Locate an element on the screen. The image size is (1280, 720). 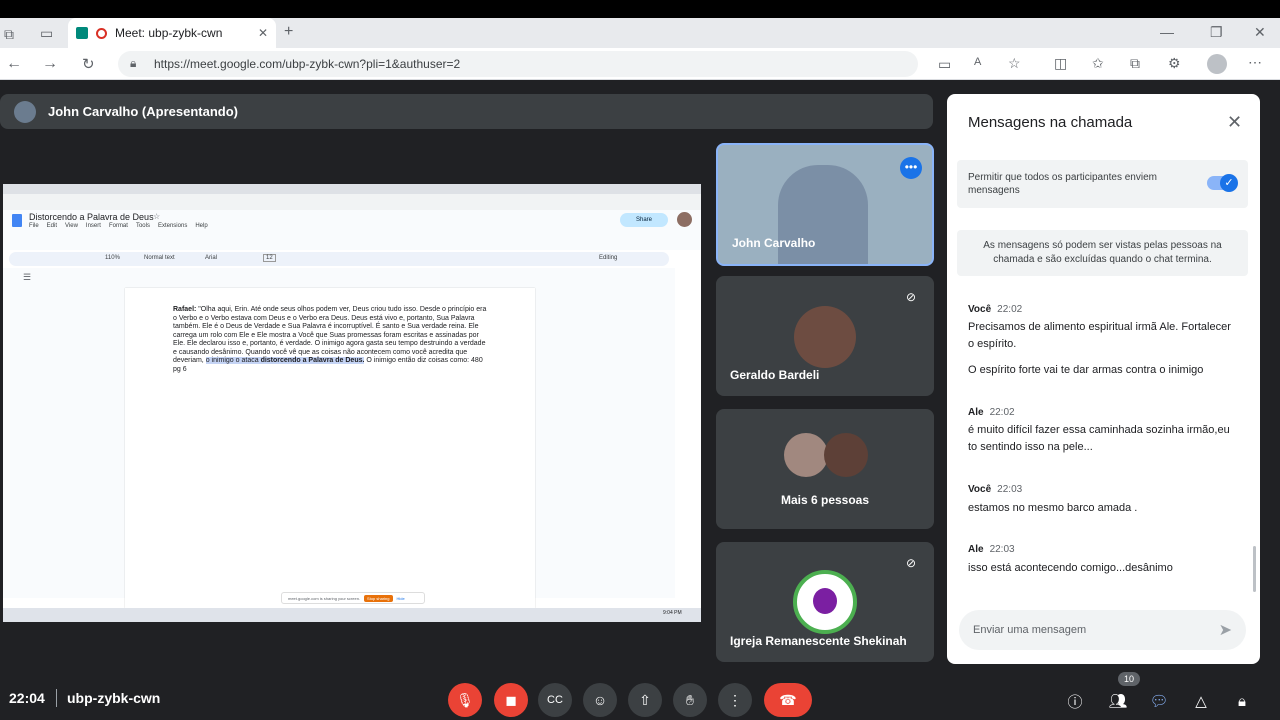
meeting-time: 22:04 is located at coordinates (27, 698).